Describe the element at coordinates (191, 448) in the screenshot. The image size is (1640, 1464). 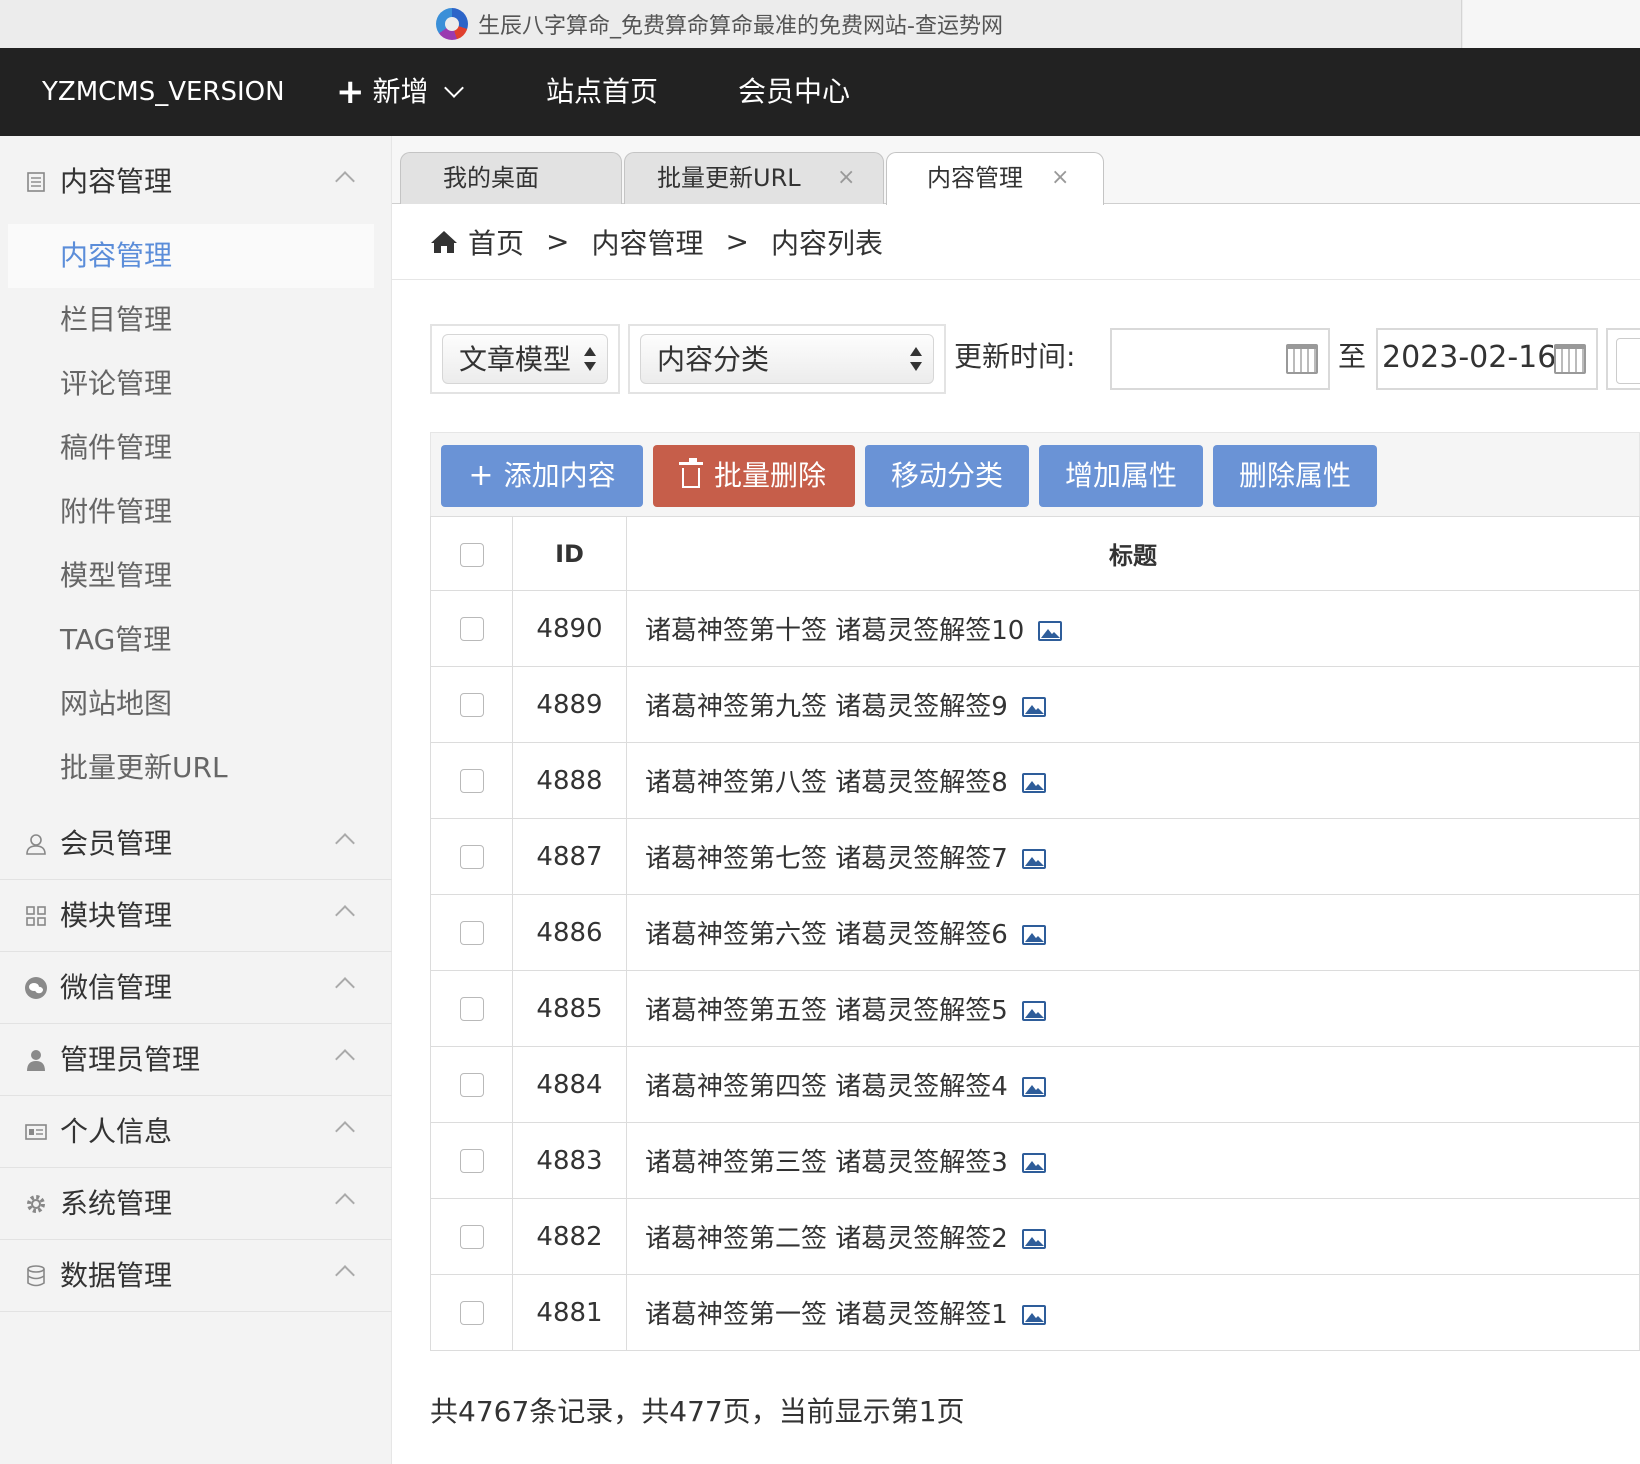
I see `sidebar-item-draft-manage: 稿件管理` at that location.